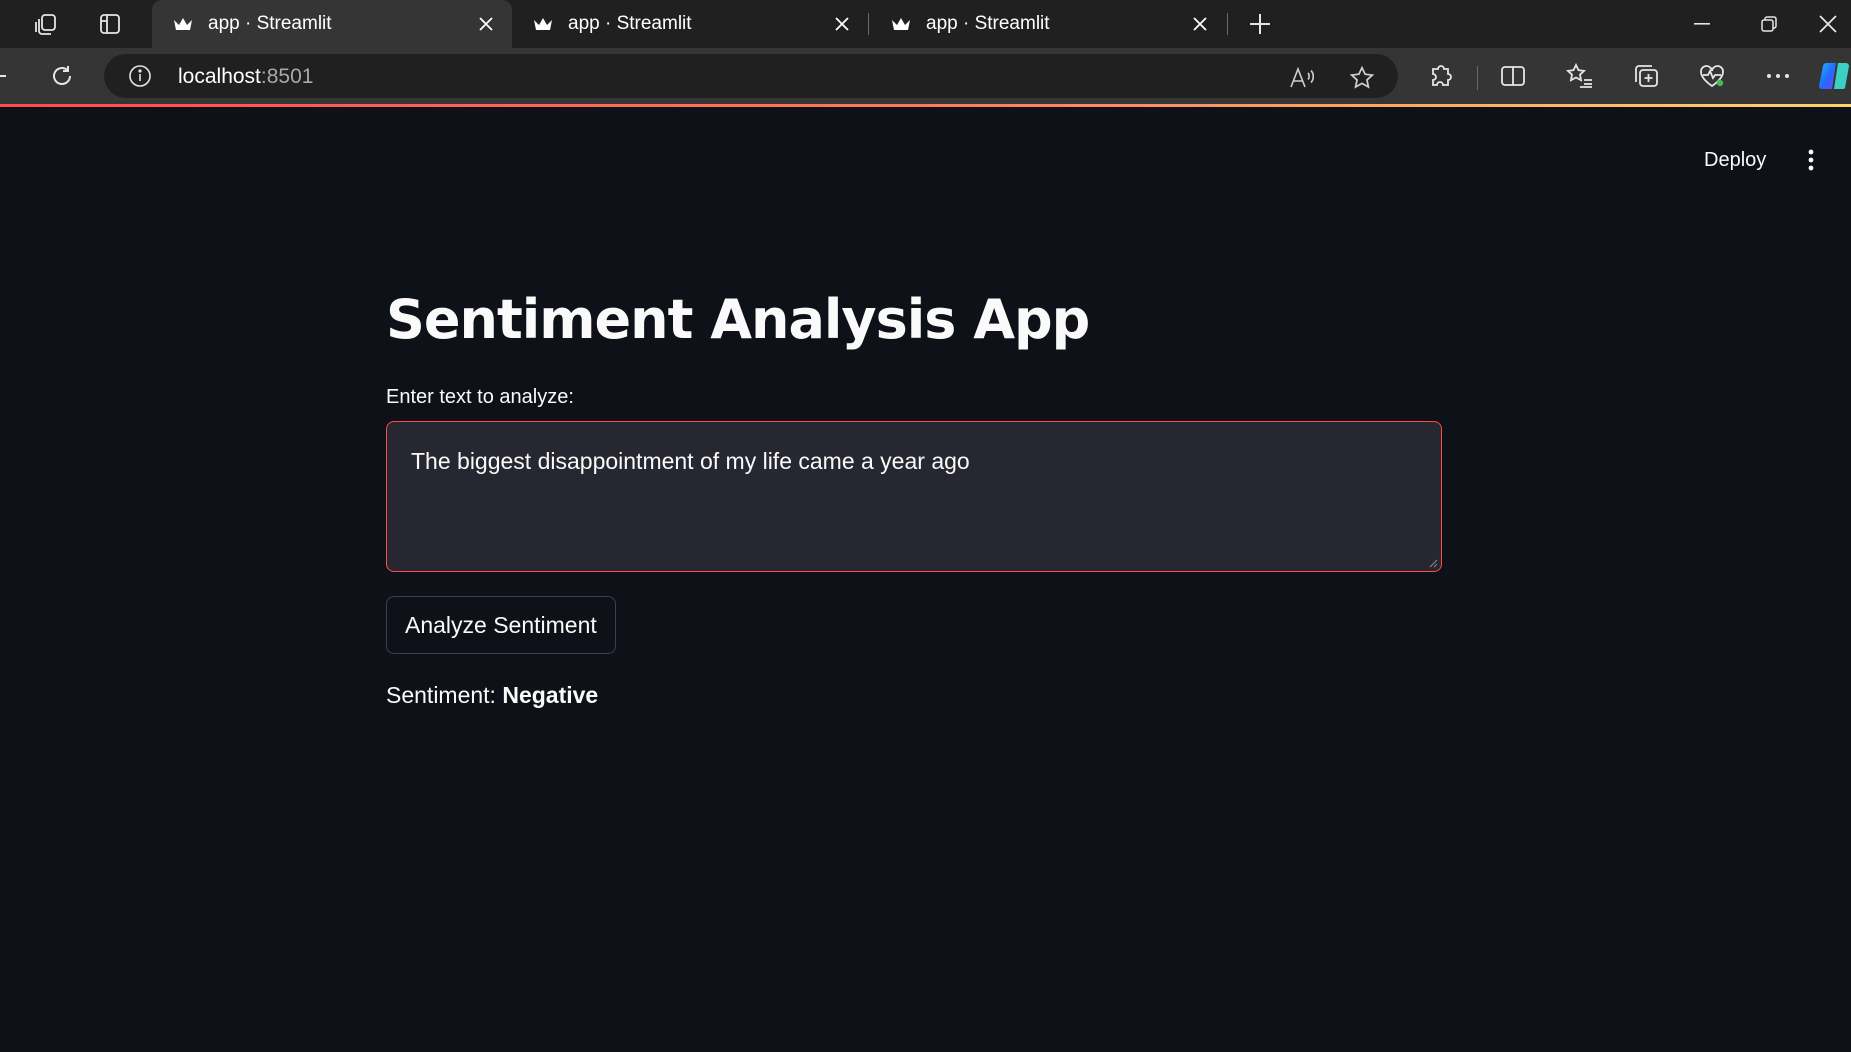 The height and width of the screenshot is (1052, 1851). I want to click on address-bar: localhost:8501, so click(751, 76).